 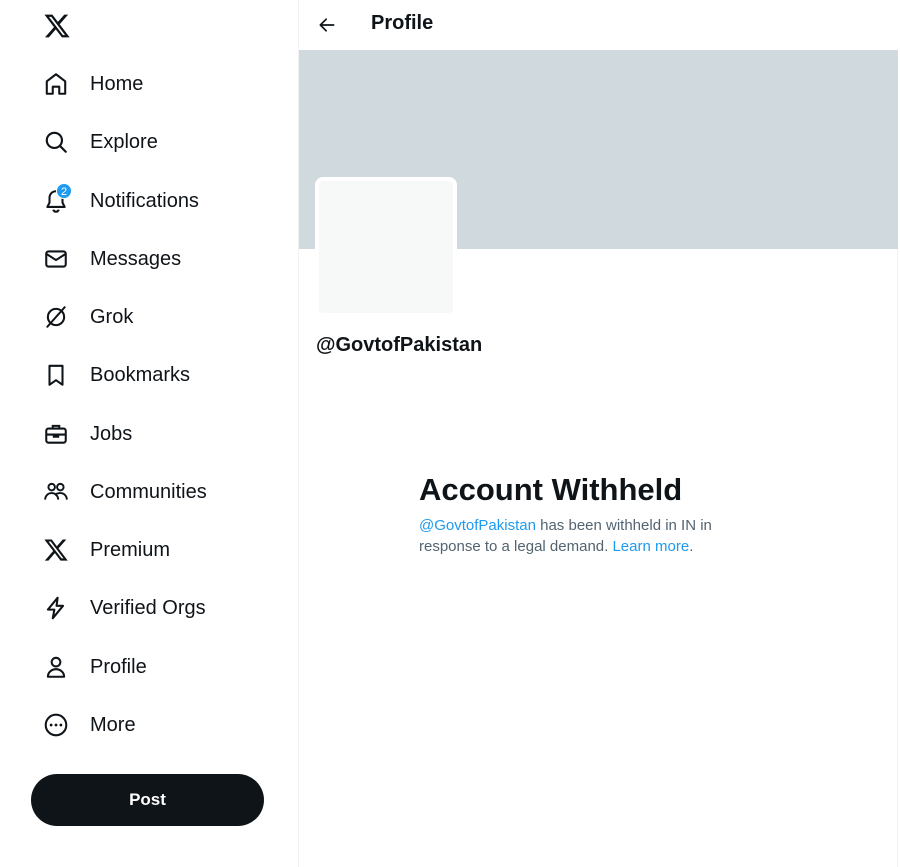 I want to click on nav-label-home: Home, so click(x=117, y=83).